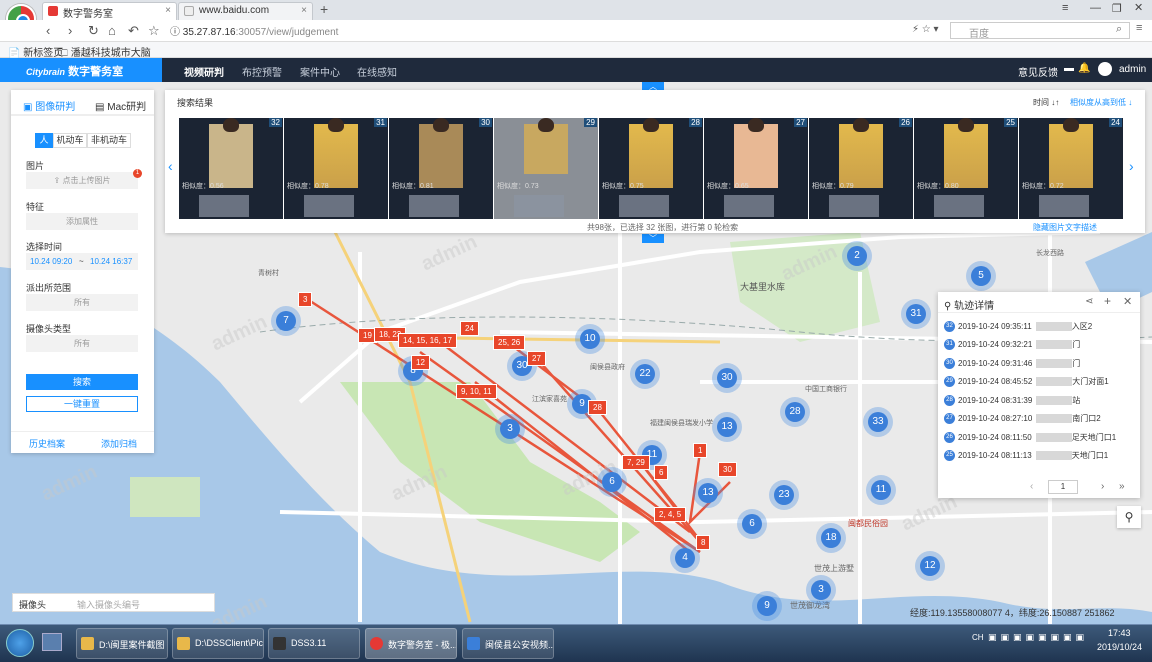 Image resolution: width=1152 pixels, height=662 pixels. Describe the element at coordinates (1084, 68) in the screenshot. I see `bell-icon: 🔔` at that location.